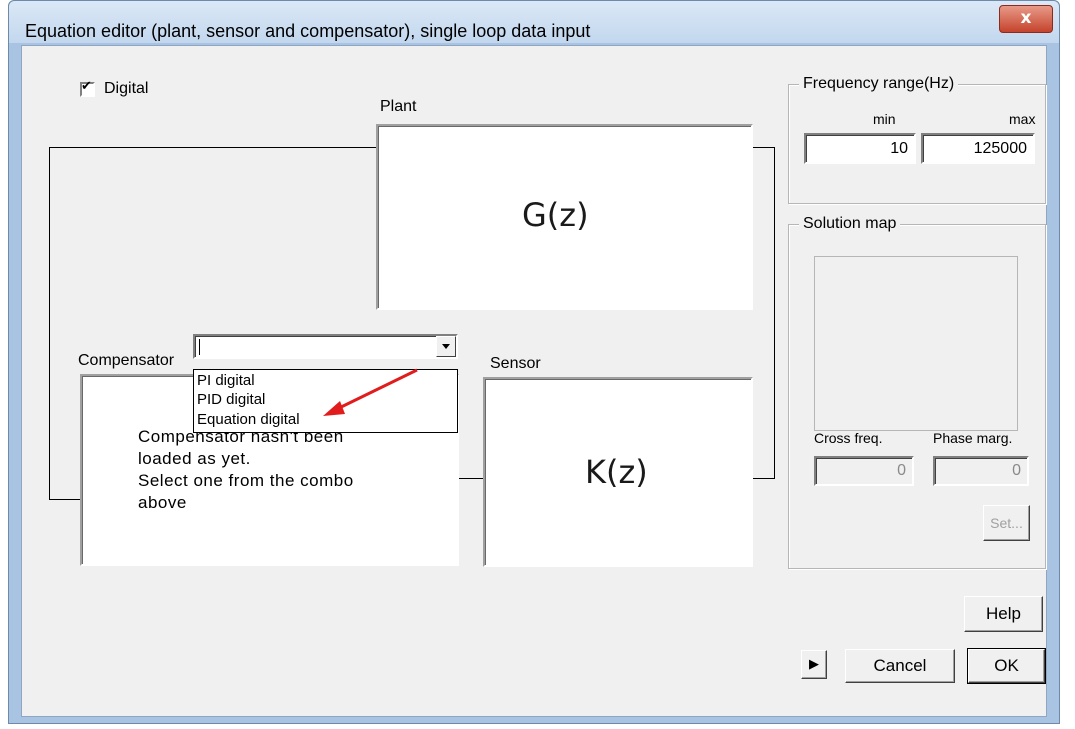 The height and width of the screenshot is (729, 1075). I want to click on wire-left-vertical, so click(49, 323).